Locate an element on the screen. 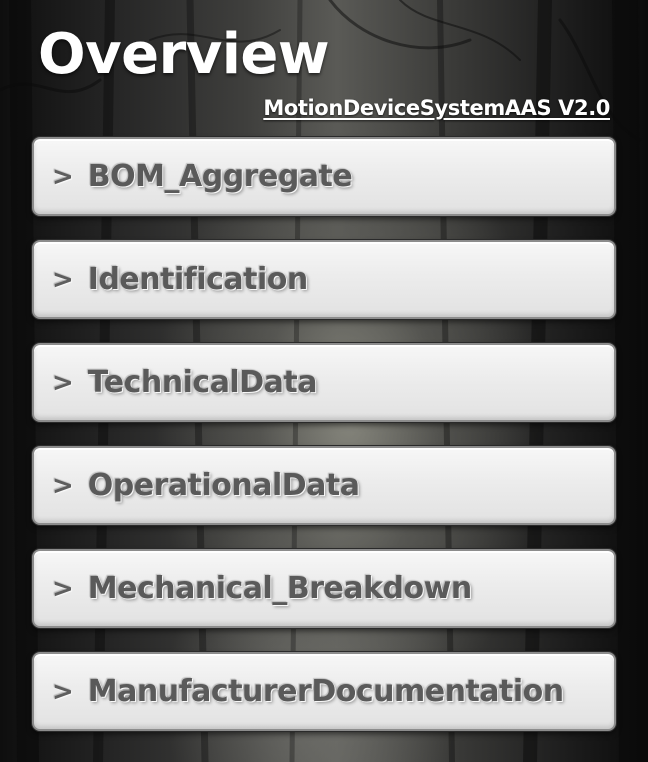 The height and width of the screenshot is (762, 648). menu-item-label: ManufacturerDocumentation is located at coordinates (325, 691).